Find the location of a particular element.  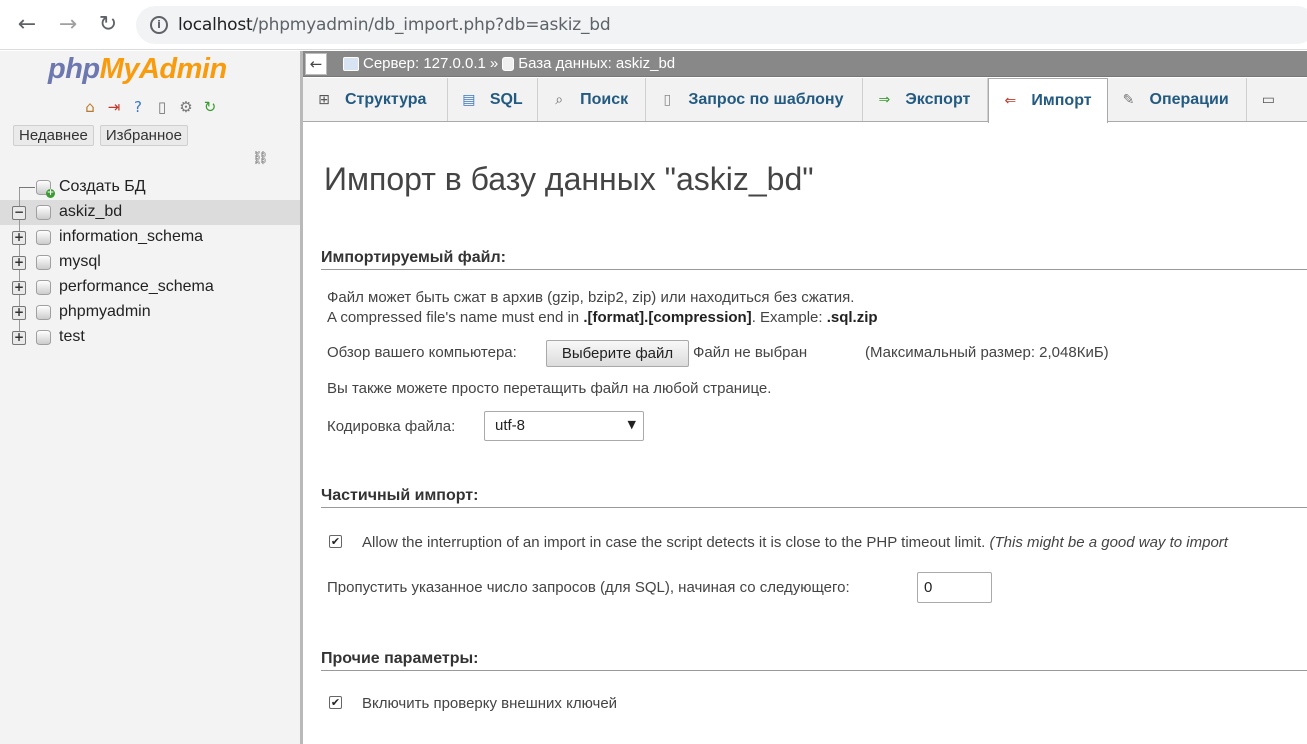

tree-item-askiz-bd: − askiz_bd is located at coordinates (150, 212).